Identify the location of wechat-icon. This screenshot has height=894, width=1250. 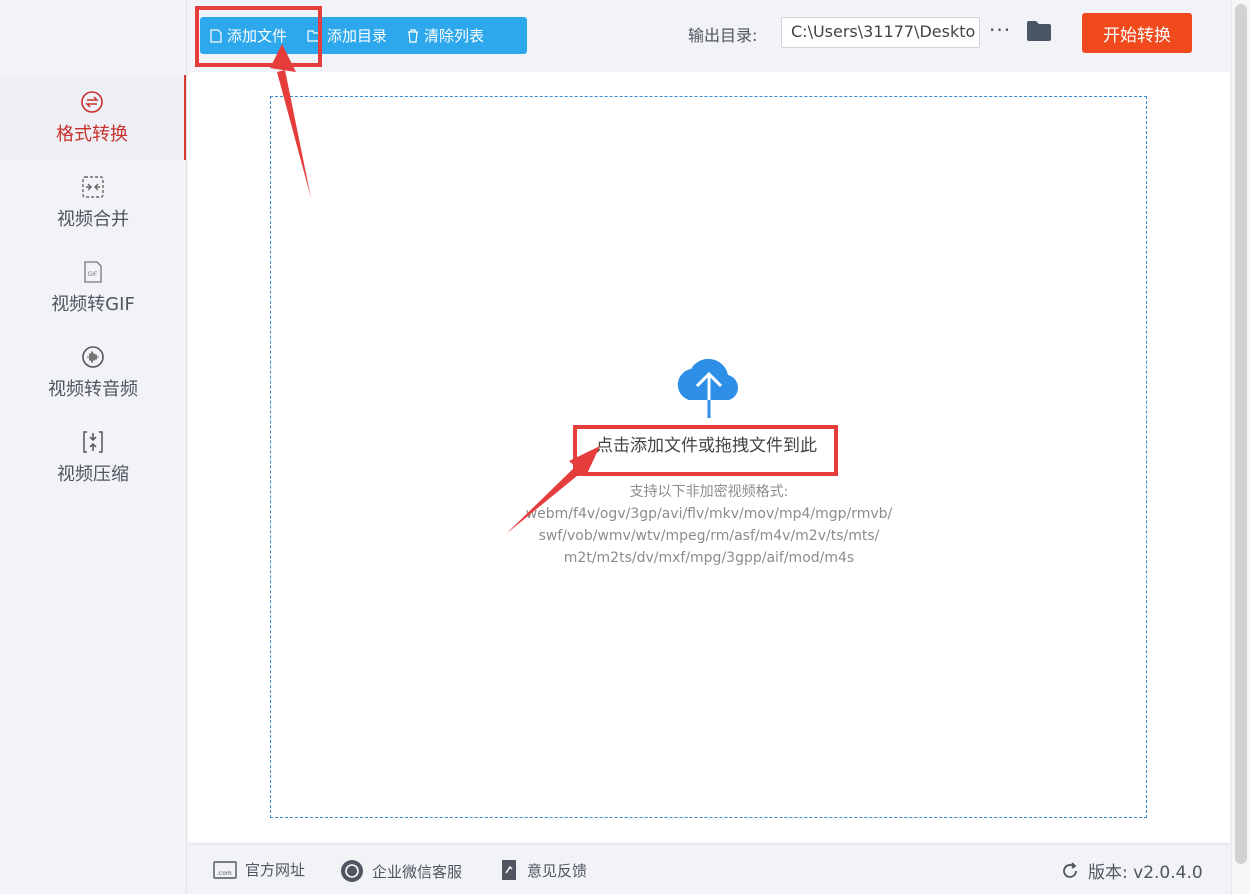
(352, 871).